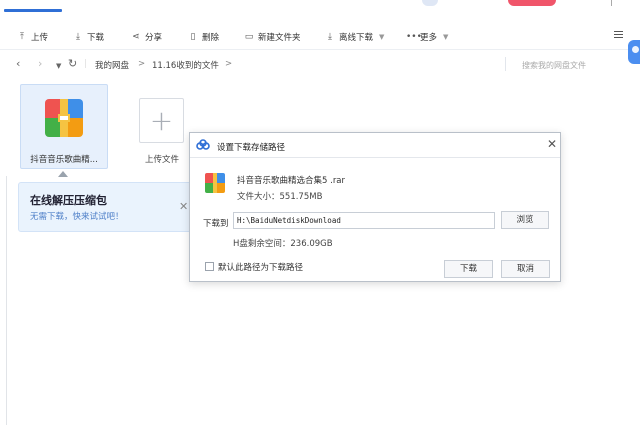  What do you see at coordinates (320, 65) in the screenshot?
I see `breadcrumb: ‹ › ▼ ↻ | 我的网盘 > 11.16收到的文件 > 搜索我的网盘文件` at bounding box center [320, 65].